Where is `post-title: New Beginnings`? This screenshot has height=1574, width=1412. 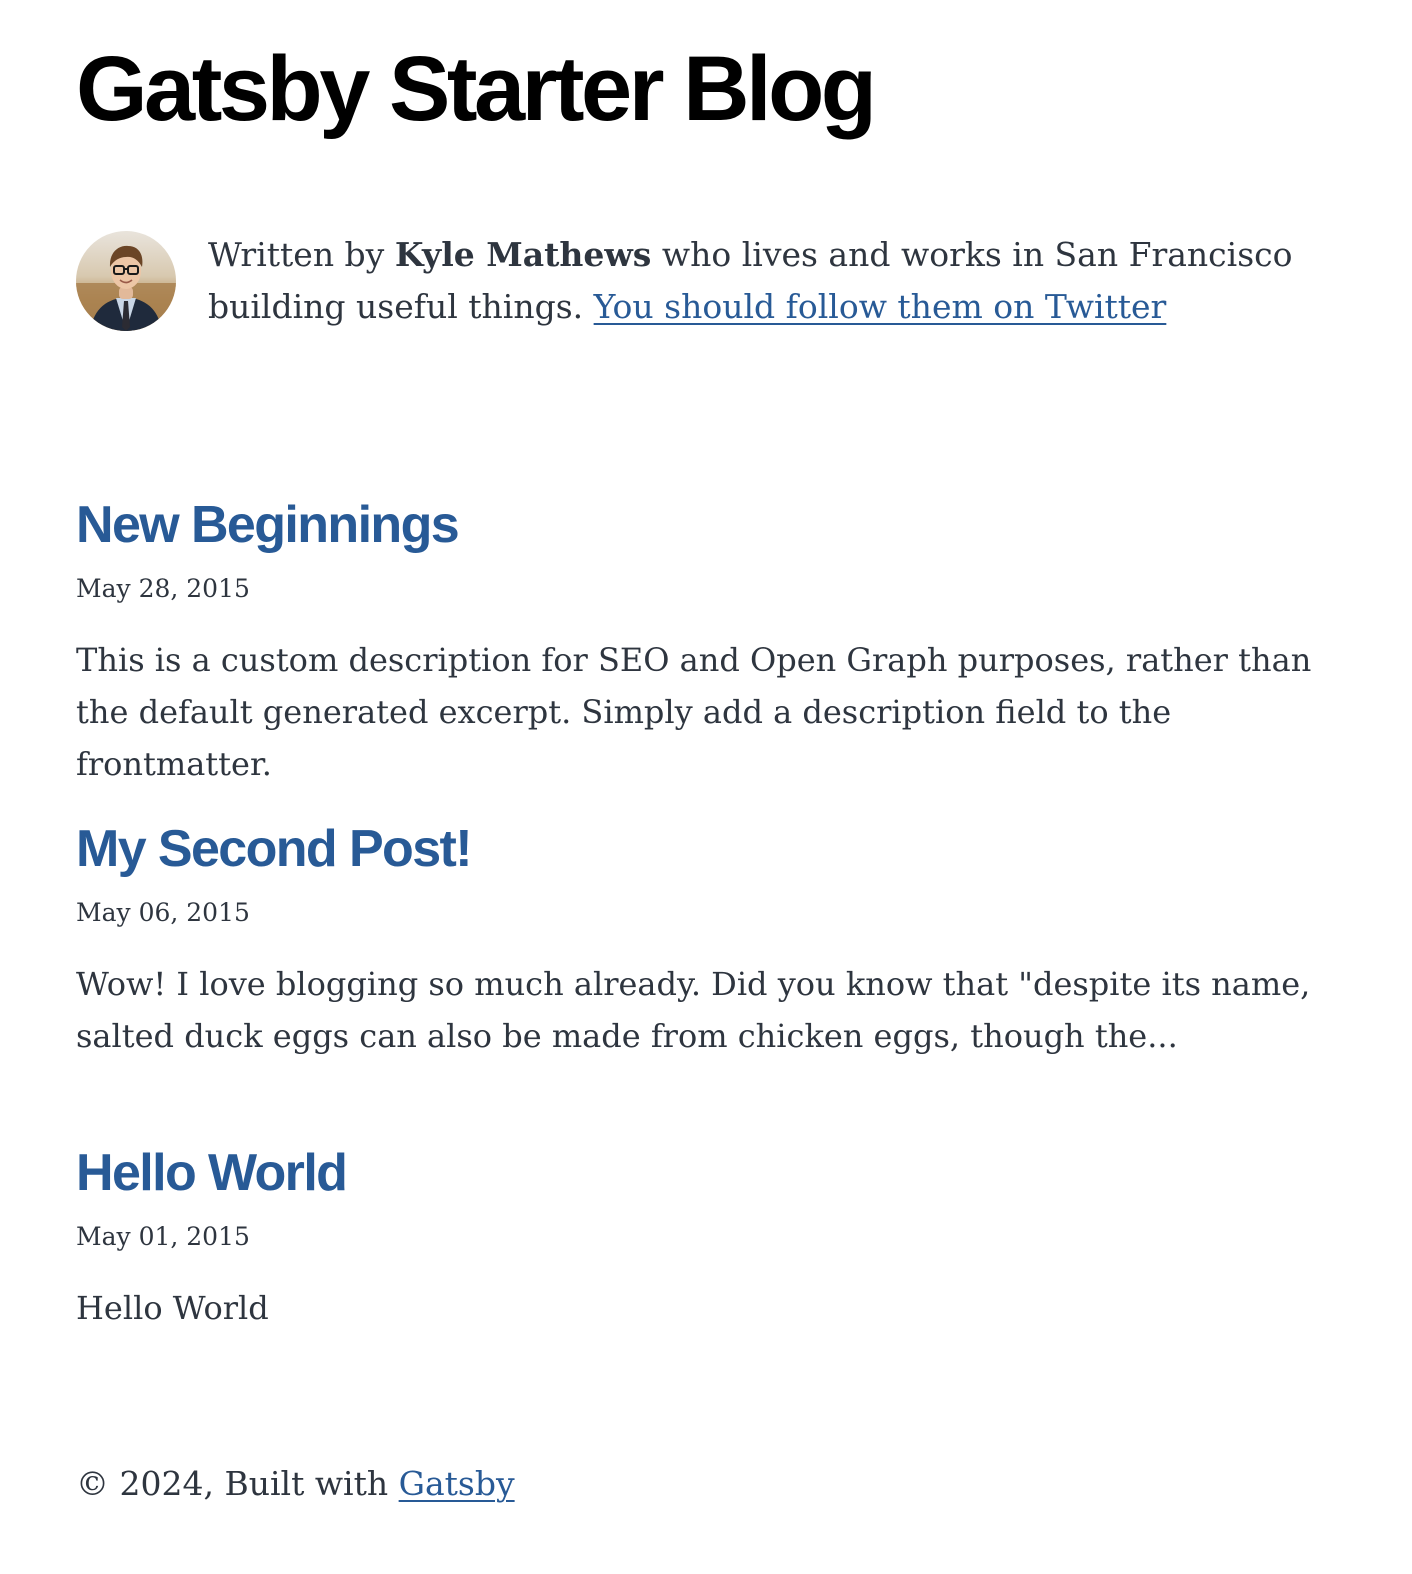
post-title: New Beginnings is located at coordinates (709, 526).